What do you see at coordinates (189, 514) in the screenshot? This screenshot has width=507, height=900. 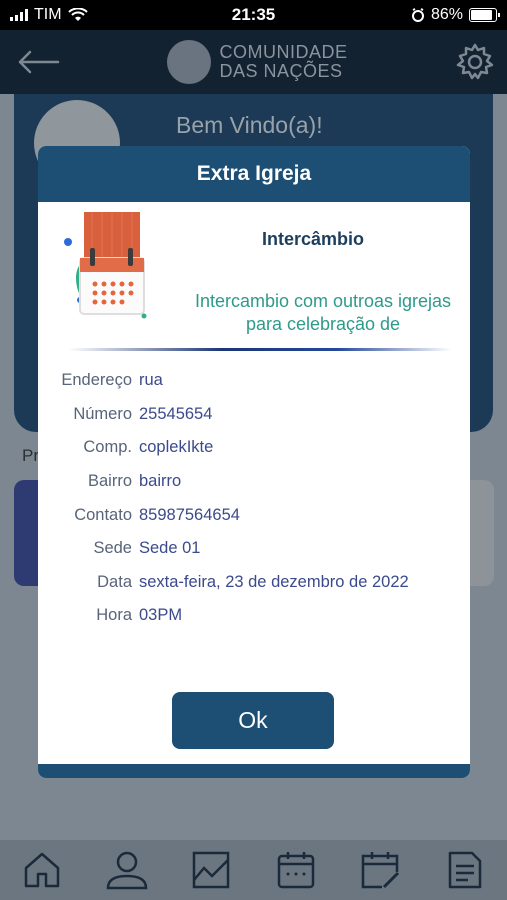 I see `detail-value: 85987564654` at bounding box center [189, 514].